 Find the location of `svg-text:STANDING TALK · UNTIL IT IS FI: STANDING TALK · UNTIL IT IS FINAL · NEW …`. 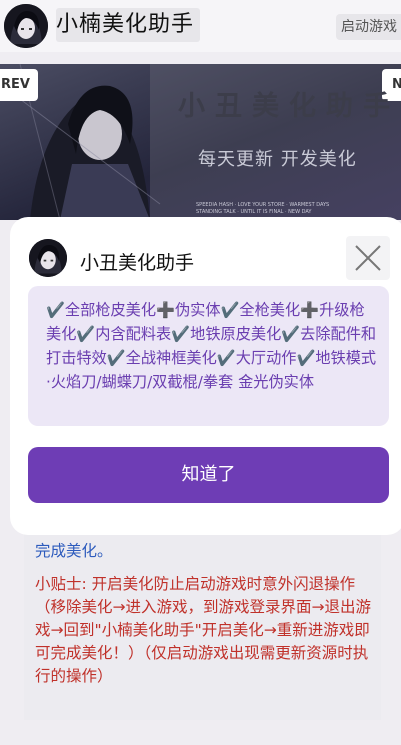

svg-text:STANDING TALK · UNTIL IT IS FI: STANDING TALK · UNTIL IT IS FINAL · NEW … is located at coordinates (254, 212).